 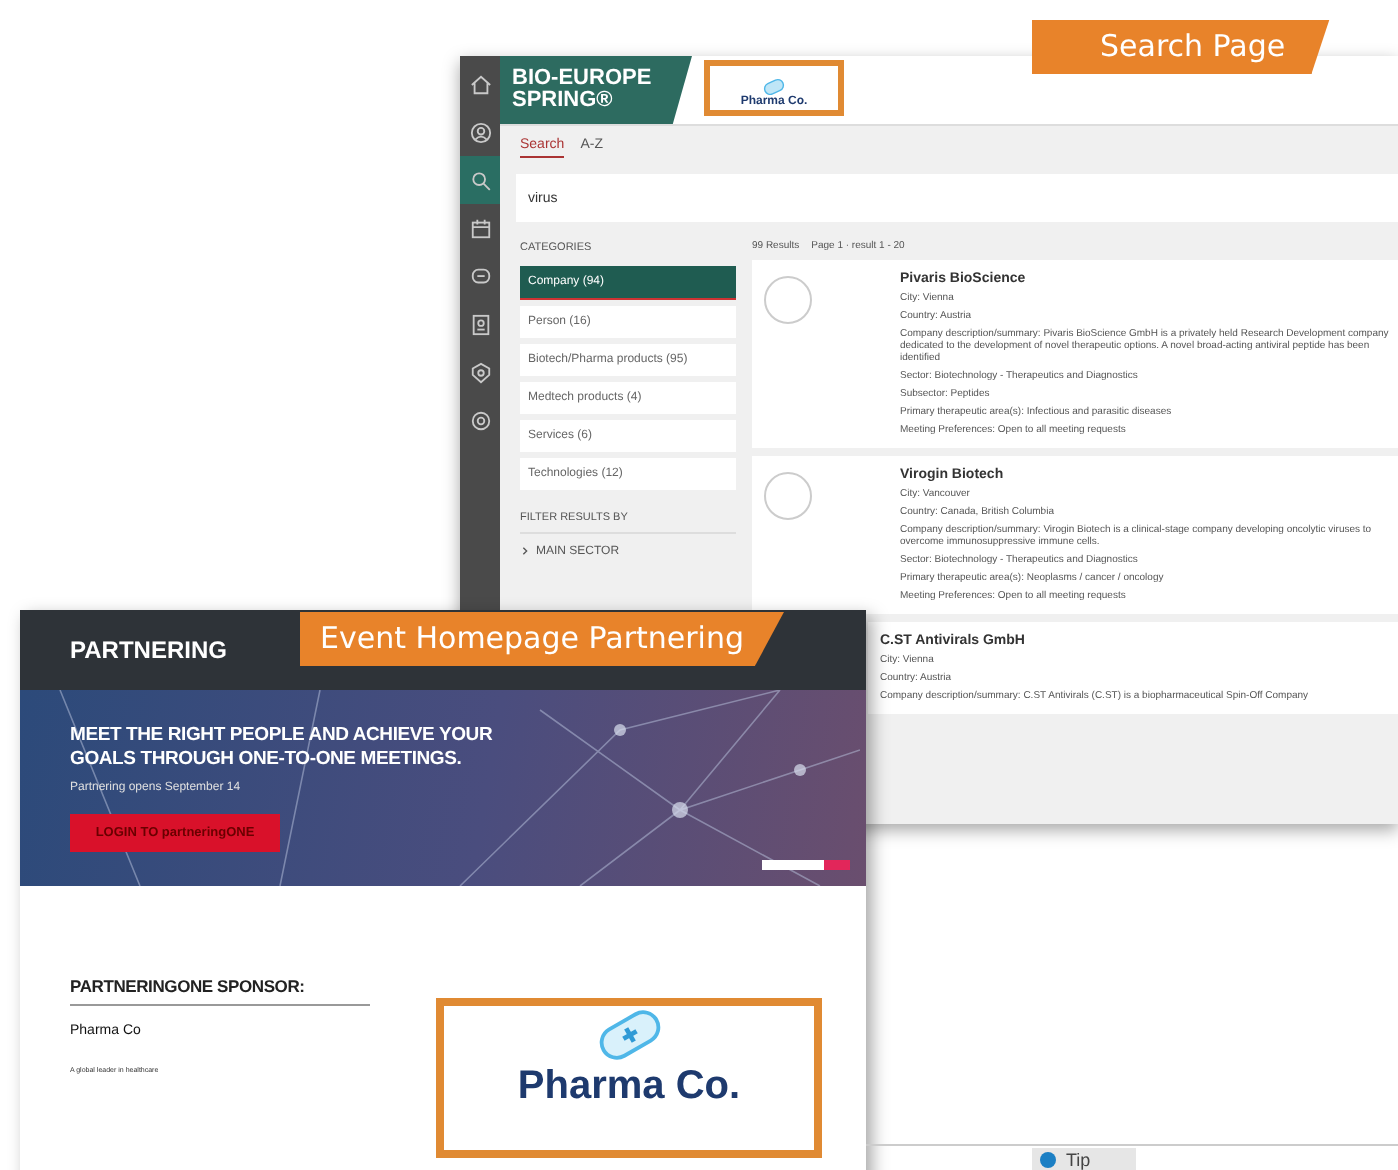 I want to click on contacts-icon, so click(x=480, y=324).